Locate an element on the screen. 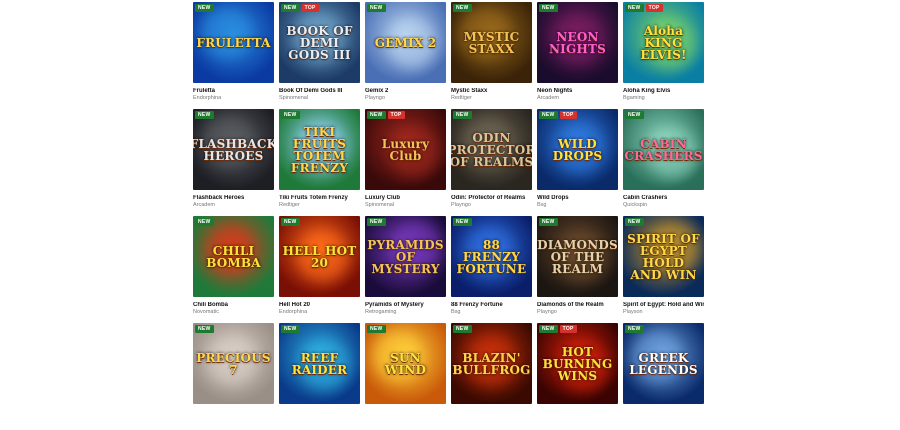  game-thumbnail: NEON NIGHTS NEW is located at coordinates (577, 42).